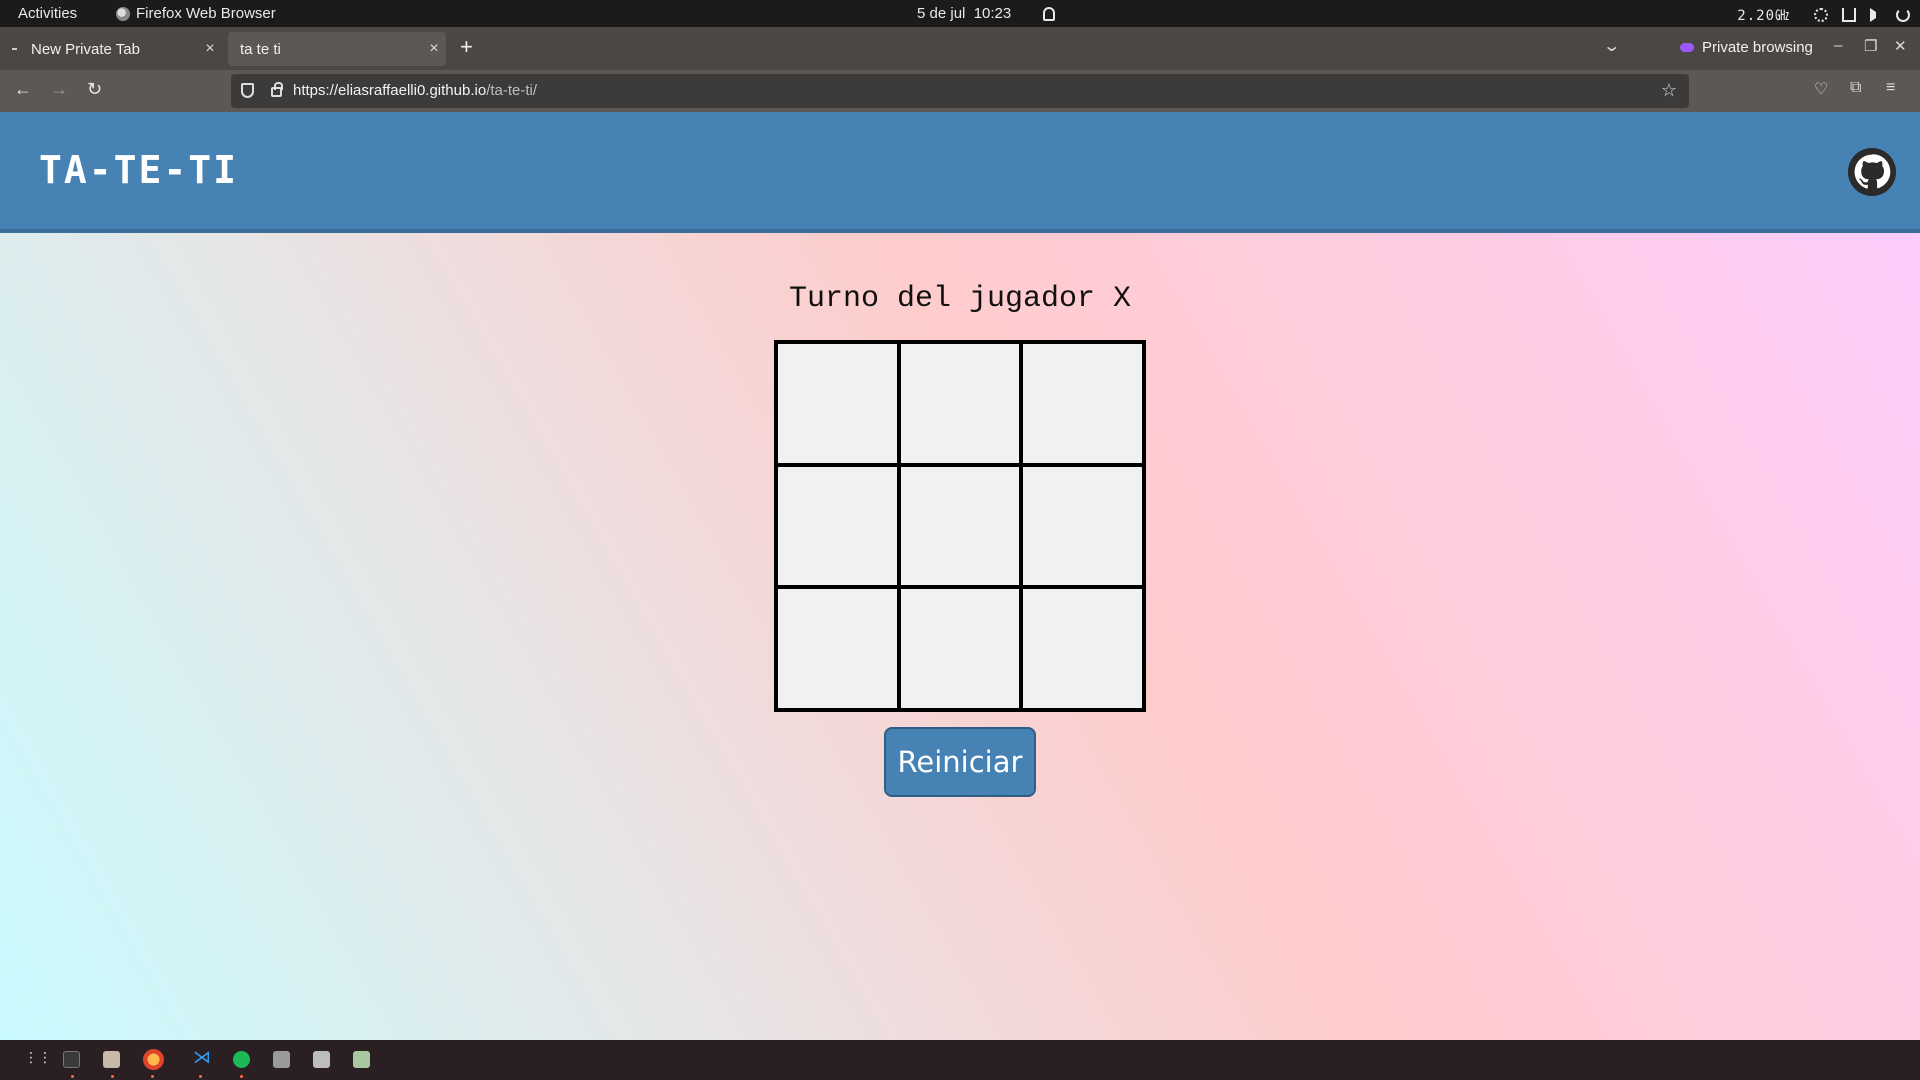 This screenshot has height=1080, width=1920. What do you see at coordinates (71, 1059) in the screenshot?
I see `terminal-icon` at bounding box center [71, 1059].